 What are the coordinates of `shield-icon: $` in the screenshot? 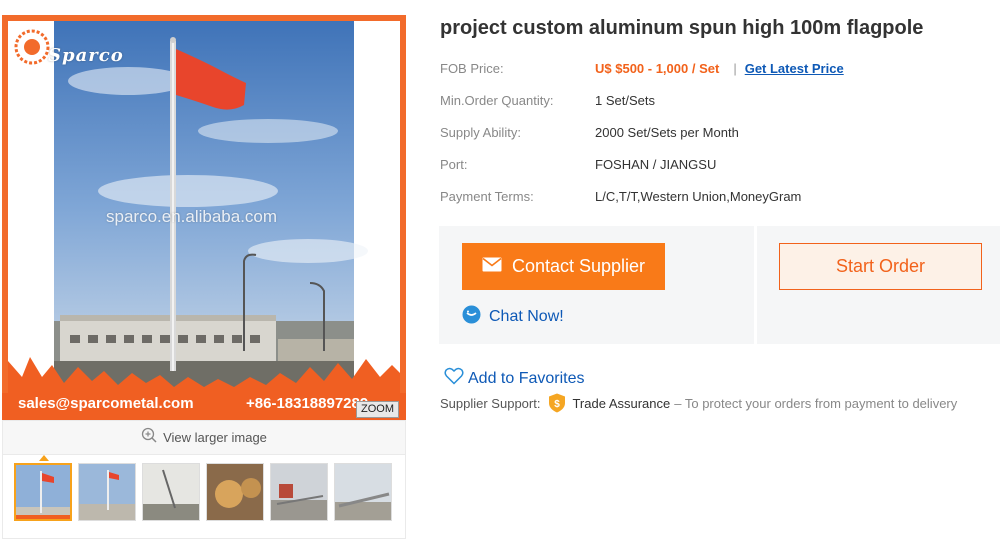 It's located at (557, 403).